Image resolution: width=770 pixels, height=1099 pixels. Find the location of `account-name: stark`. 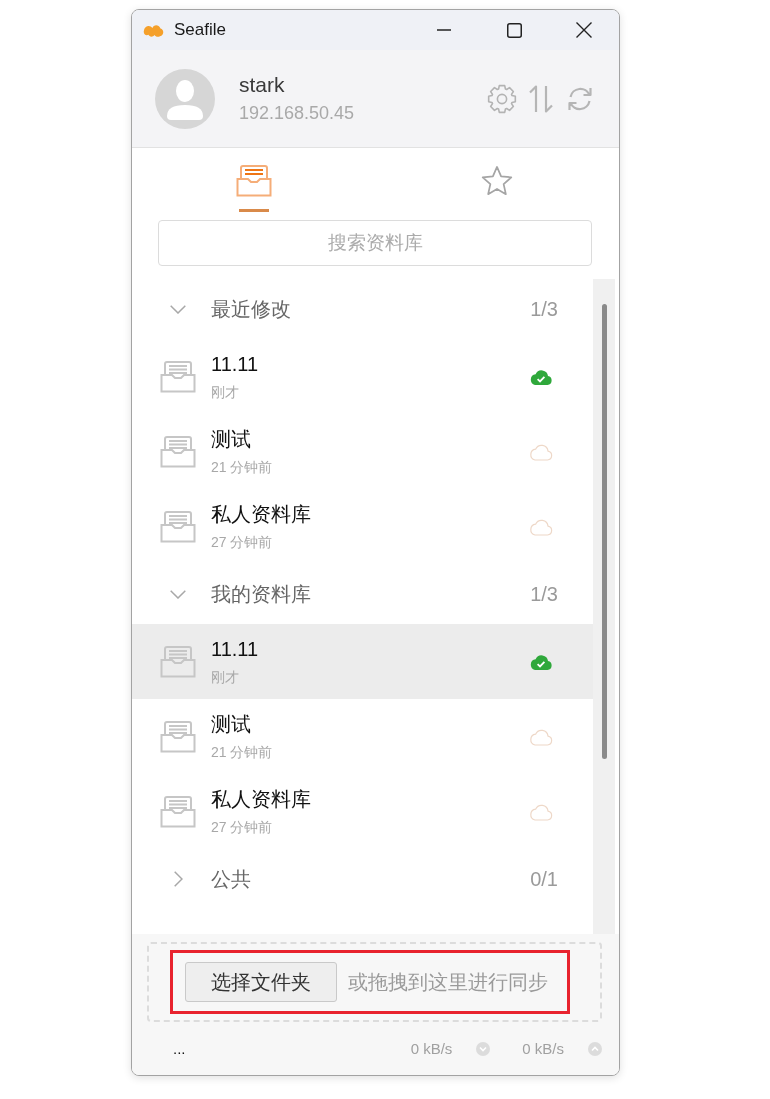

account-name: stark is located at coordinates (262, 85).